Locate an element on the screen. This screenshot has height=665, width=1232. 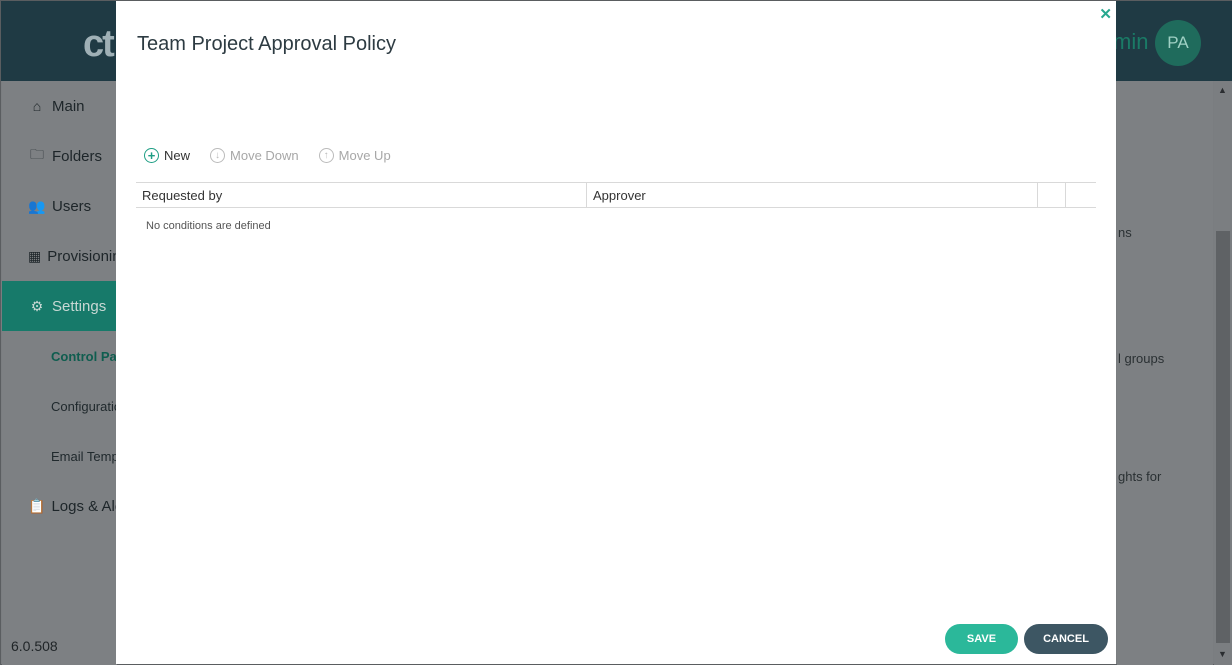
new-button: + New is located at coordinates (167, 155).